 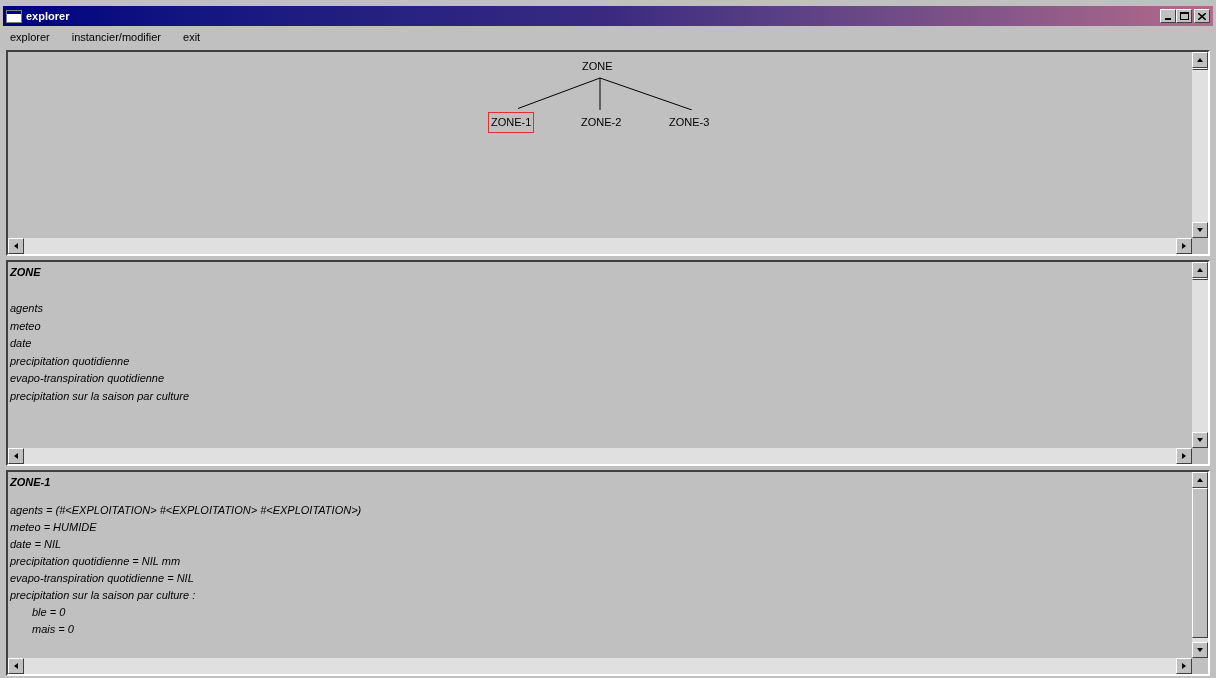 I want to click on close-icon, so click(x=1202, y=16).